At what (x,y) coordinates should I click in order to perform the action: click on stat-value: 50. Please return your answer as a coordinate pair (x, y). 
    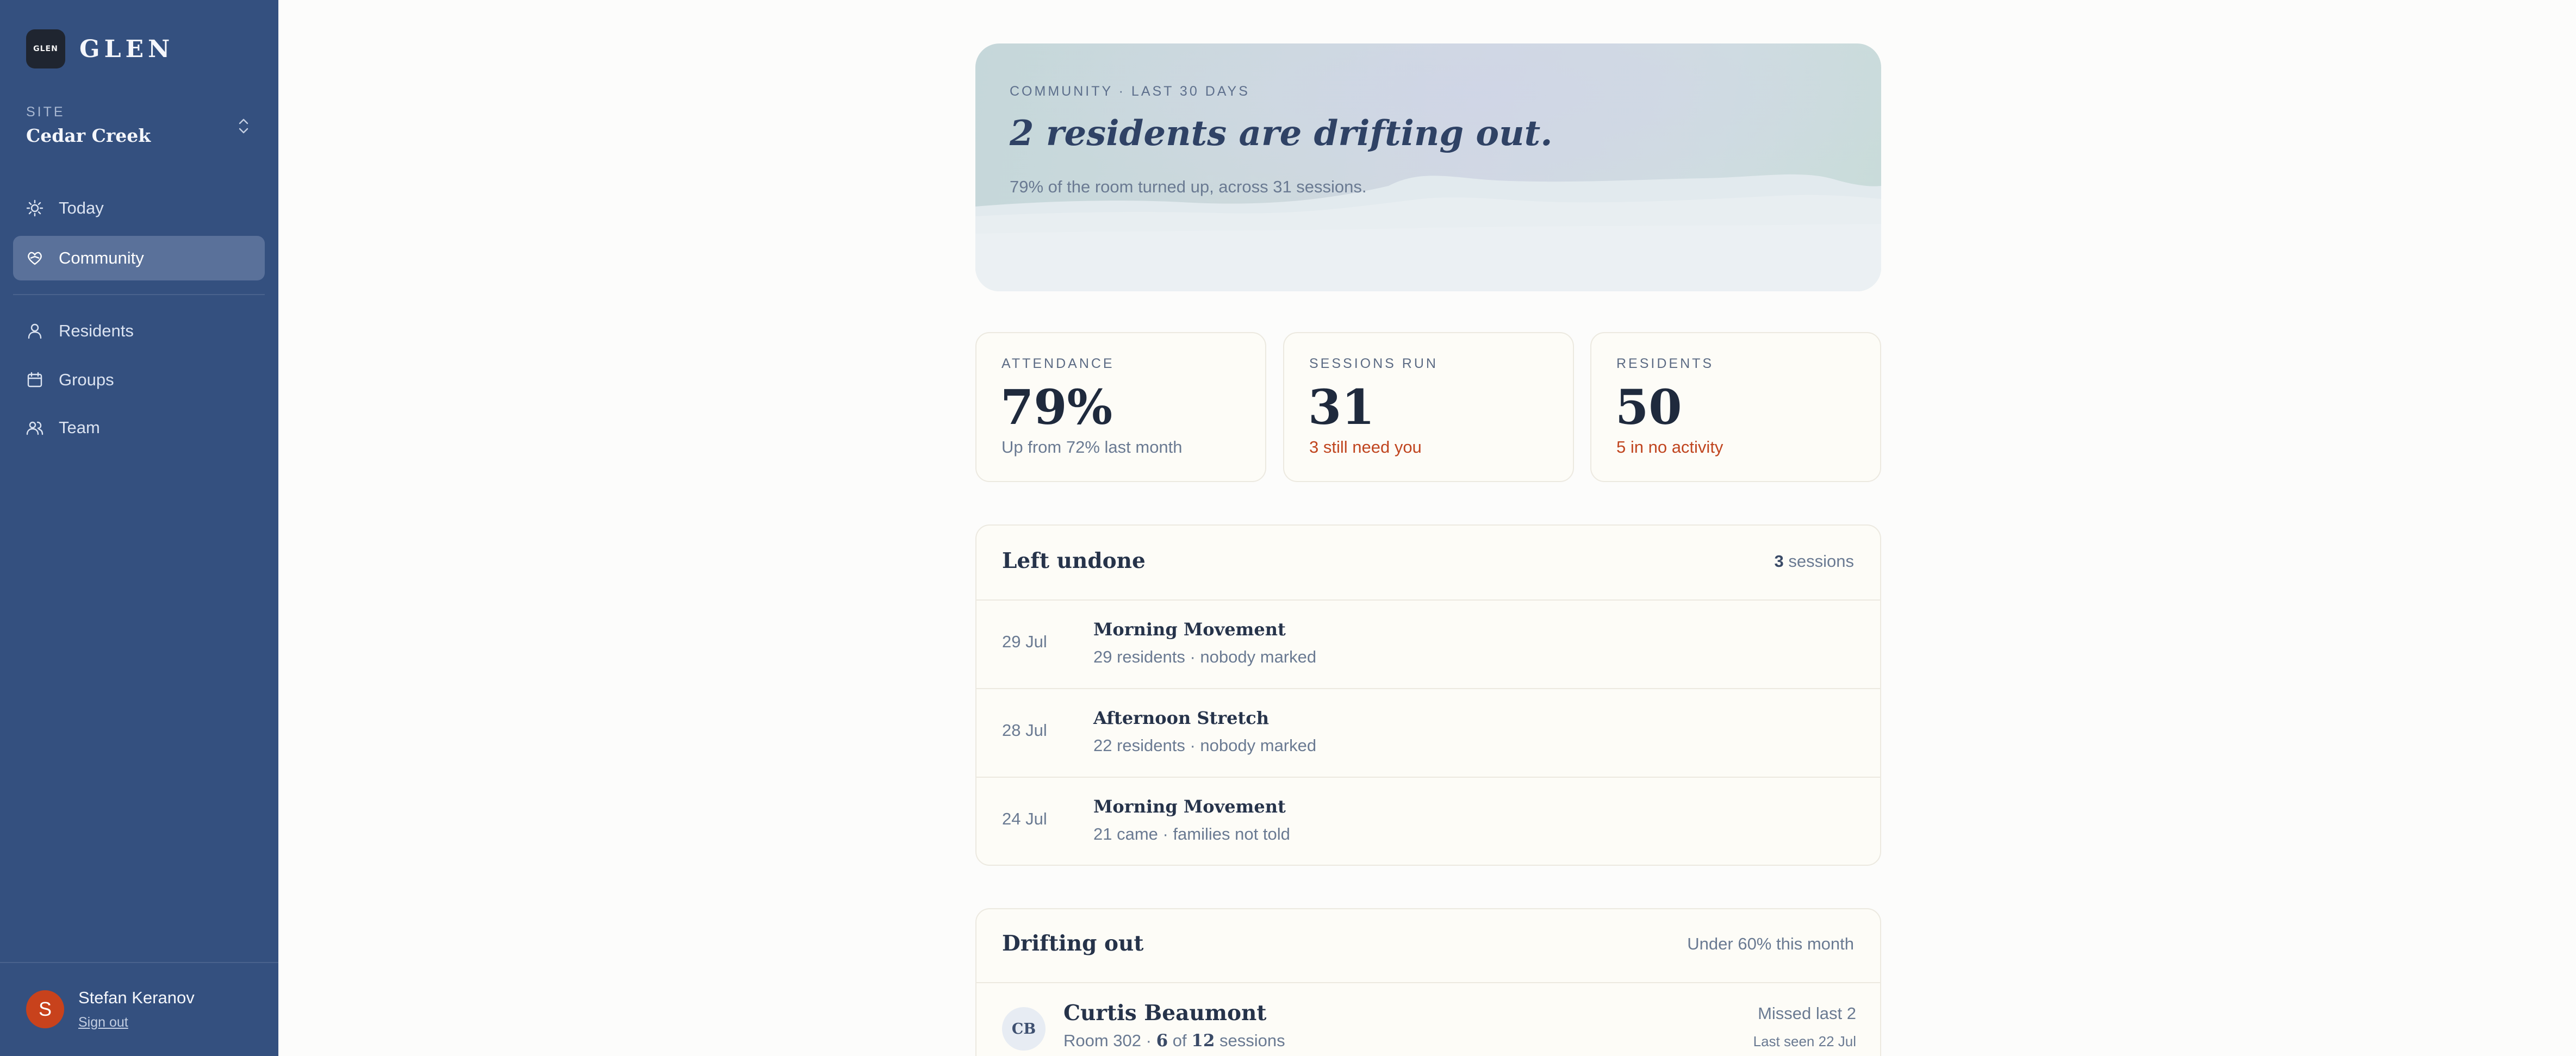
    Looking at the image, I should click on (1648, 407).